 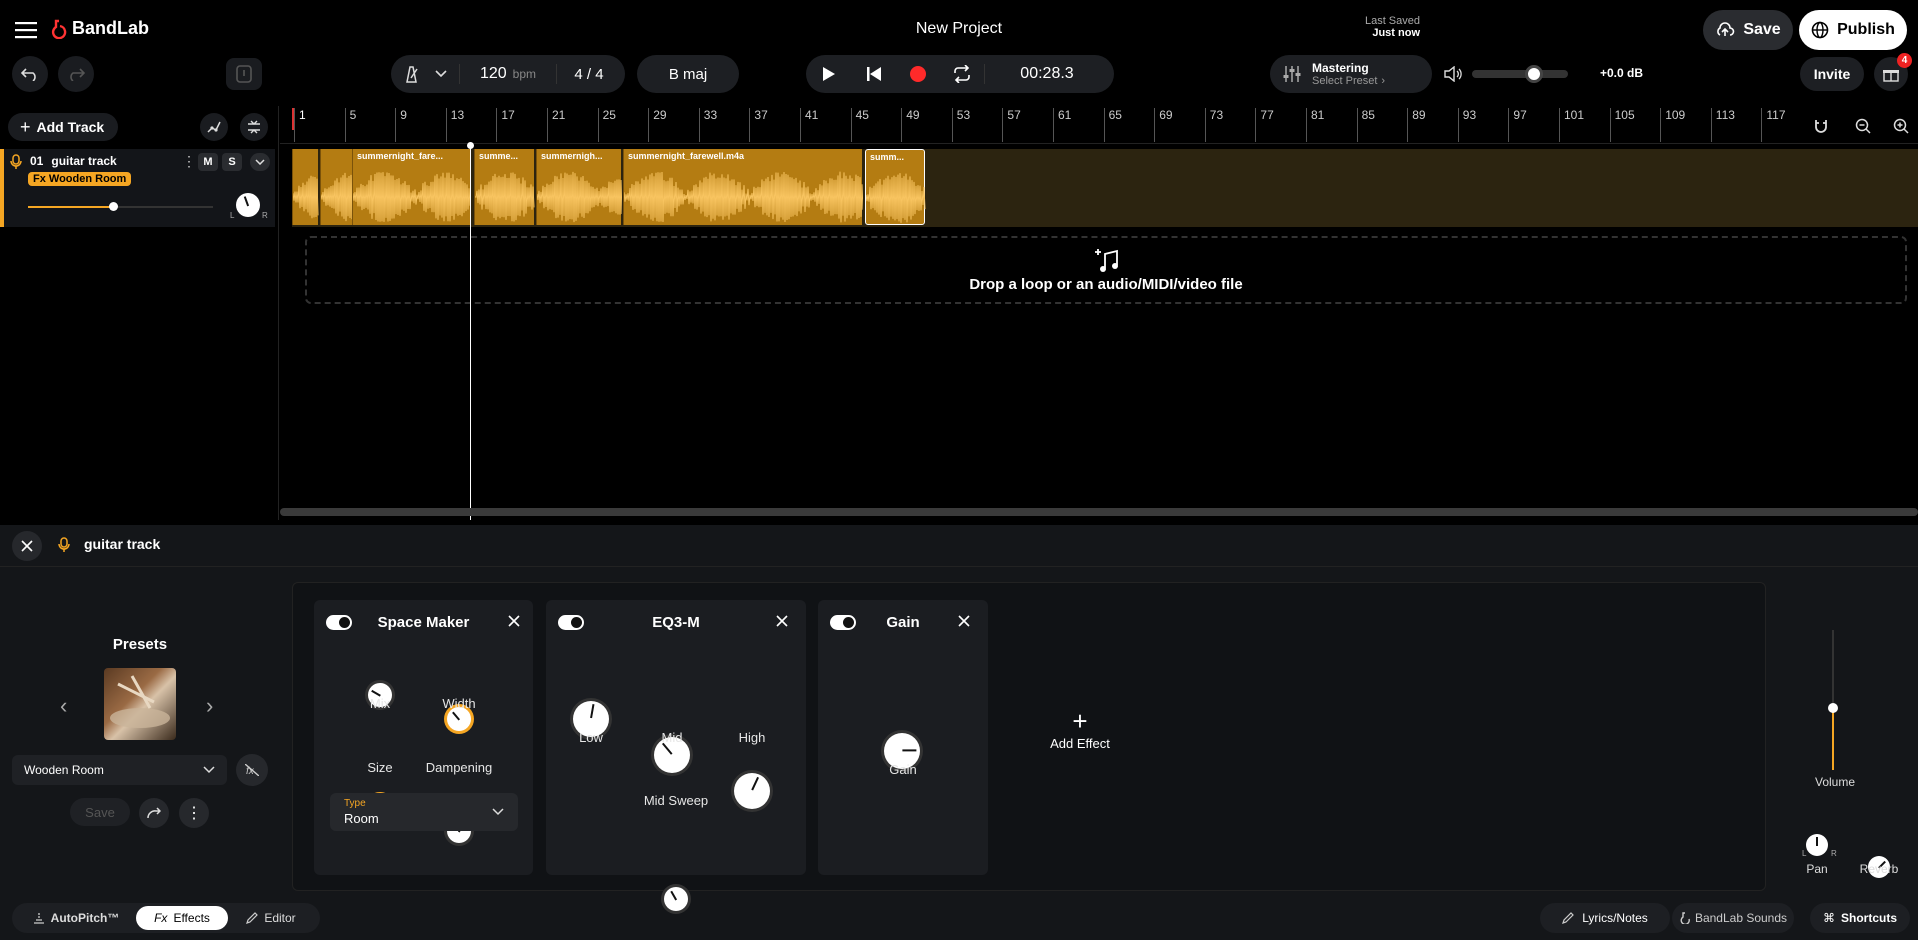 What do you see at coordinates (1163, 125) in the screenshot?
I see `ruler-tick: 69` at bounding box center [1163, 125].